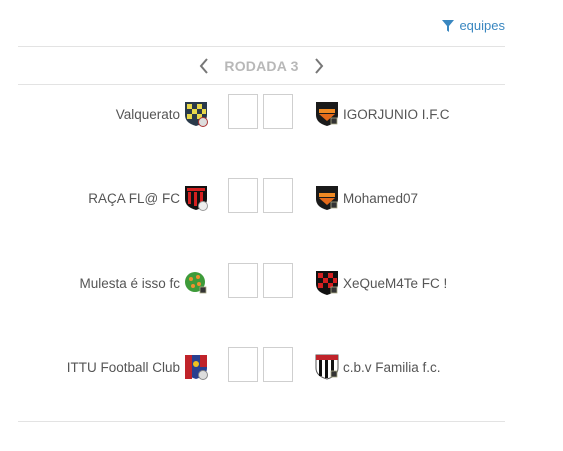 Image resolution: width=563 pixels, height=451 pixels. I want to click on round-label: RODADA 3, so click(261, 65).